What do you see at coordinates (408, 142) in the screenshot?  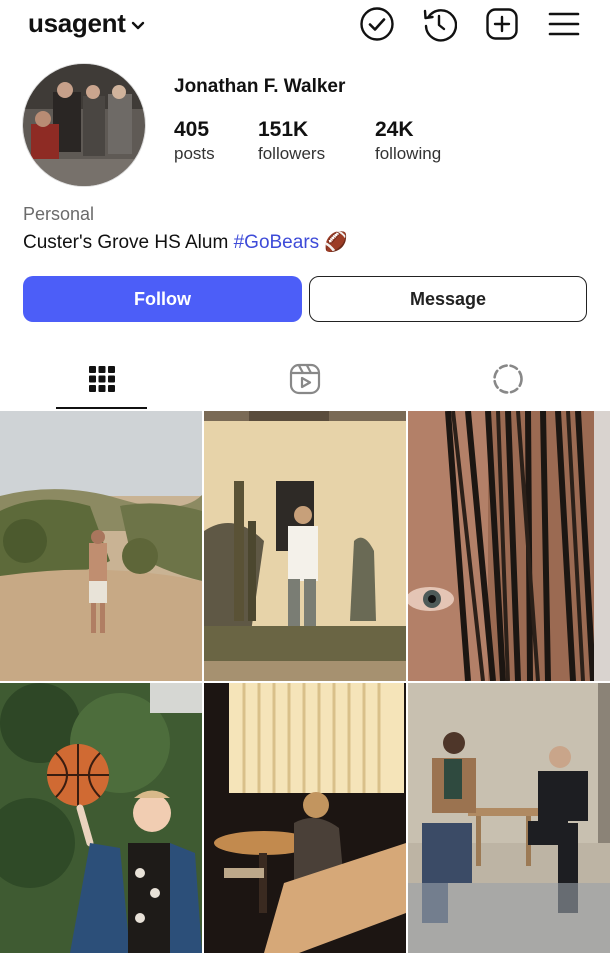 I see `following-stat: 24K following` at bounding box center [408, 142].